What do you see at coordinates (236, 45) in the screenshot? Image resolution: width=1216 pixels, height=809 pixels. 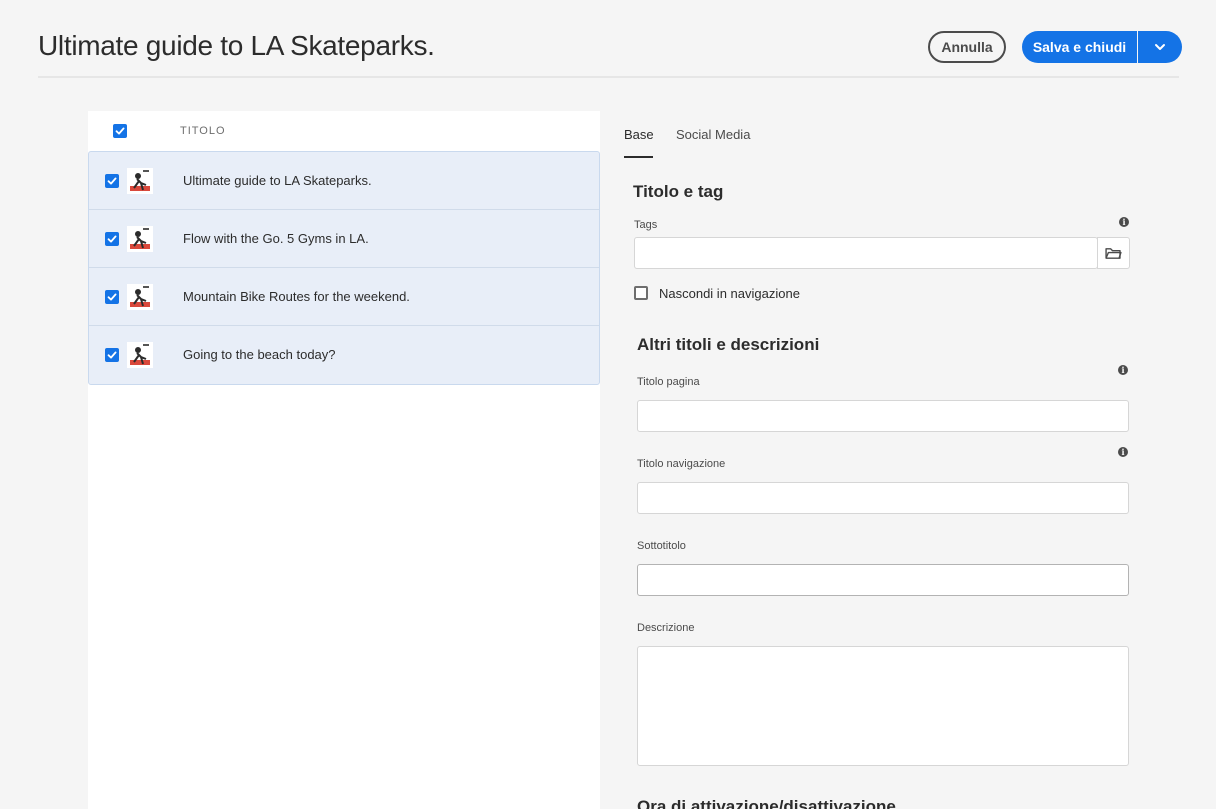 I see `page-title: Ultimate guide to LA Skateparks.` at bounding box center [236, 45].